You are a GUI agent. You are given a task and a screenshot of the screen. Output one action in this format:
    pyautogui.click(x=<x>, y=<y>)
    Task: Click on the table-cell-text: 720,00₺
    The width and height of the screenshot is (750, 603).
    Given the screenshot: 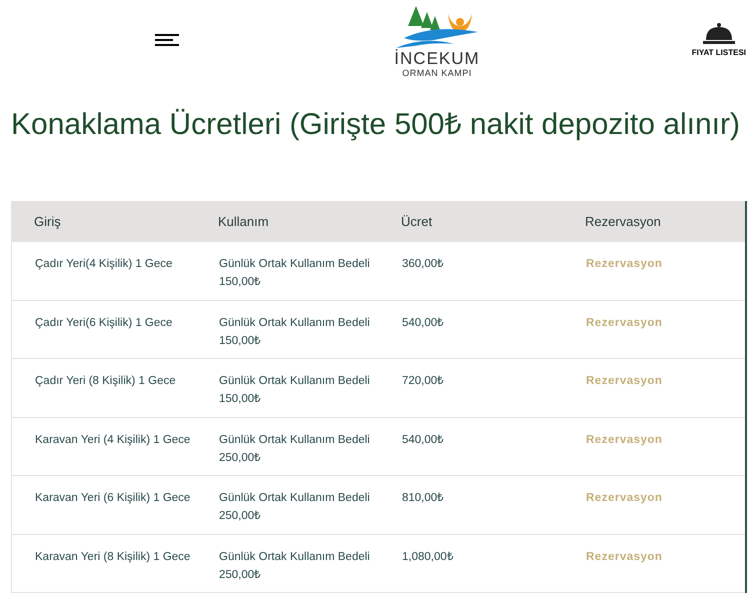 What is the action you would take?
    pyautogui.click(x=424, y=381)
    